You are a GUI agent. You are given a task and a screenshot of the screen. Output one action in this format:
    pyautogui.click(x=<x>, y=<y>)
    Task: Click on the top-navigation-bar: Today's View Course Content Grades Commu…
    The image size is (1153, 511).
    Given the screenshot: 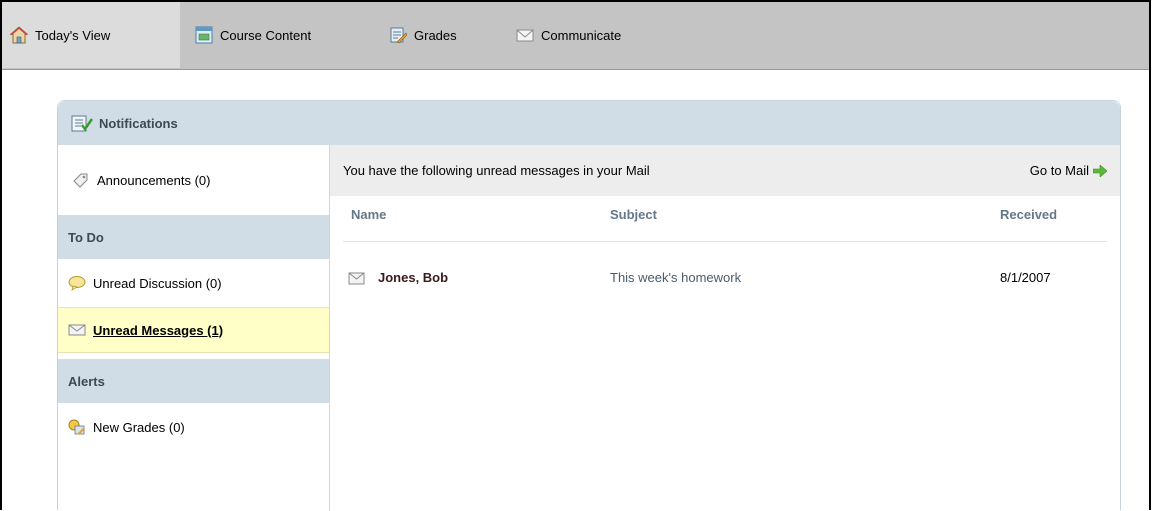 What is the action you would take?
    pyautogui.click(x=575, y=36)
    